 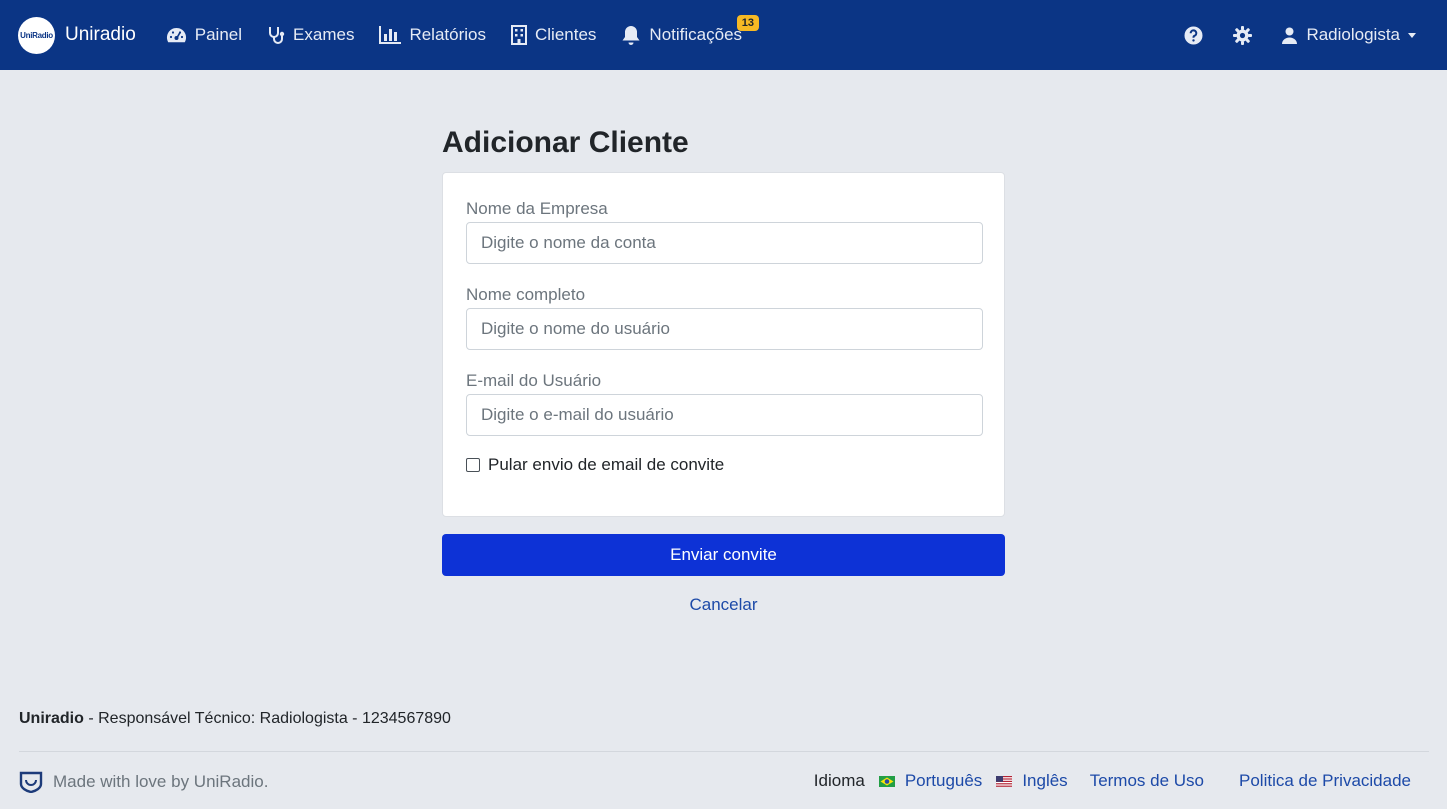 What do you see at coordinates (51, 718) in the screenshot?
I see `footer-brand: Uniradio` at bounding box center [51, 718].